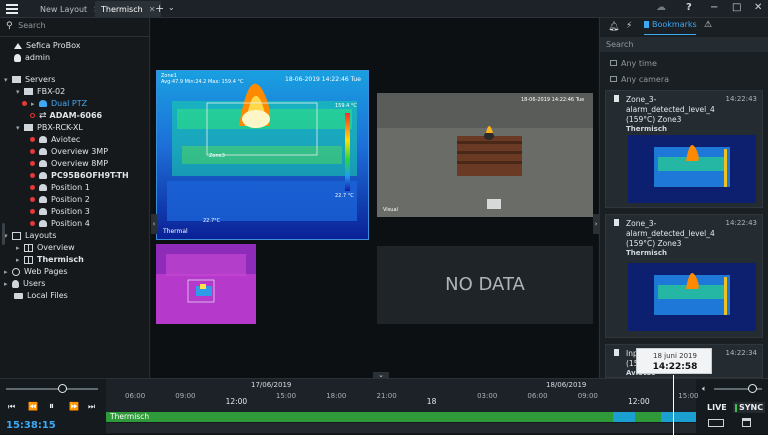  What do you see at coordinates (66, 139) in the screenshot?
I see `camera-label: Aviotec` at bounding box center [66, 139].